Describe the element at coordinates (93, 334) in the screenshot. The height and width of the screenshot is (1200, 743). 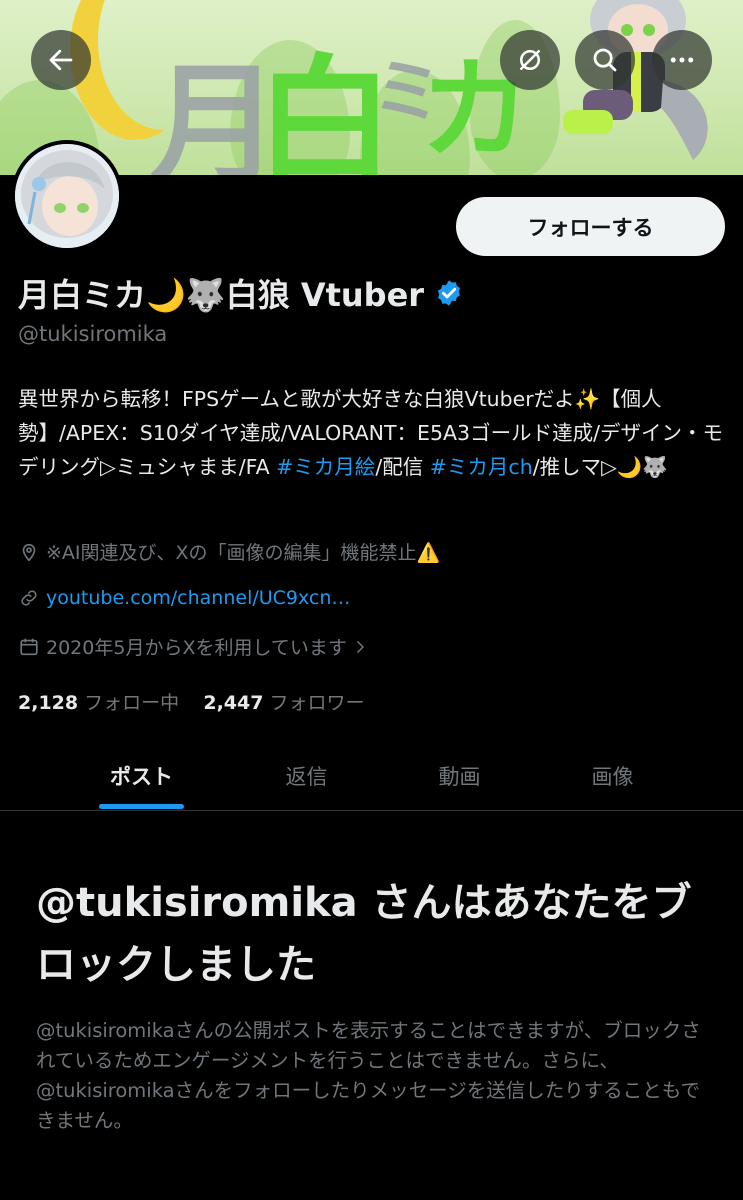
I see `handle: @tukisiromika` at that location.